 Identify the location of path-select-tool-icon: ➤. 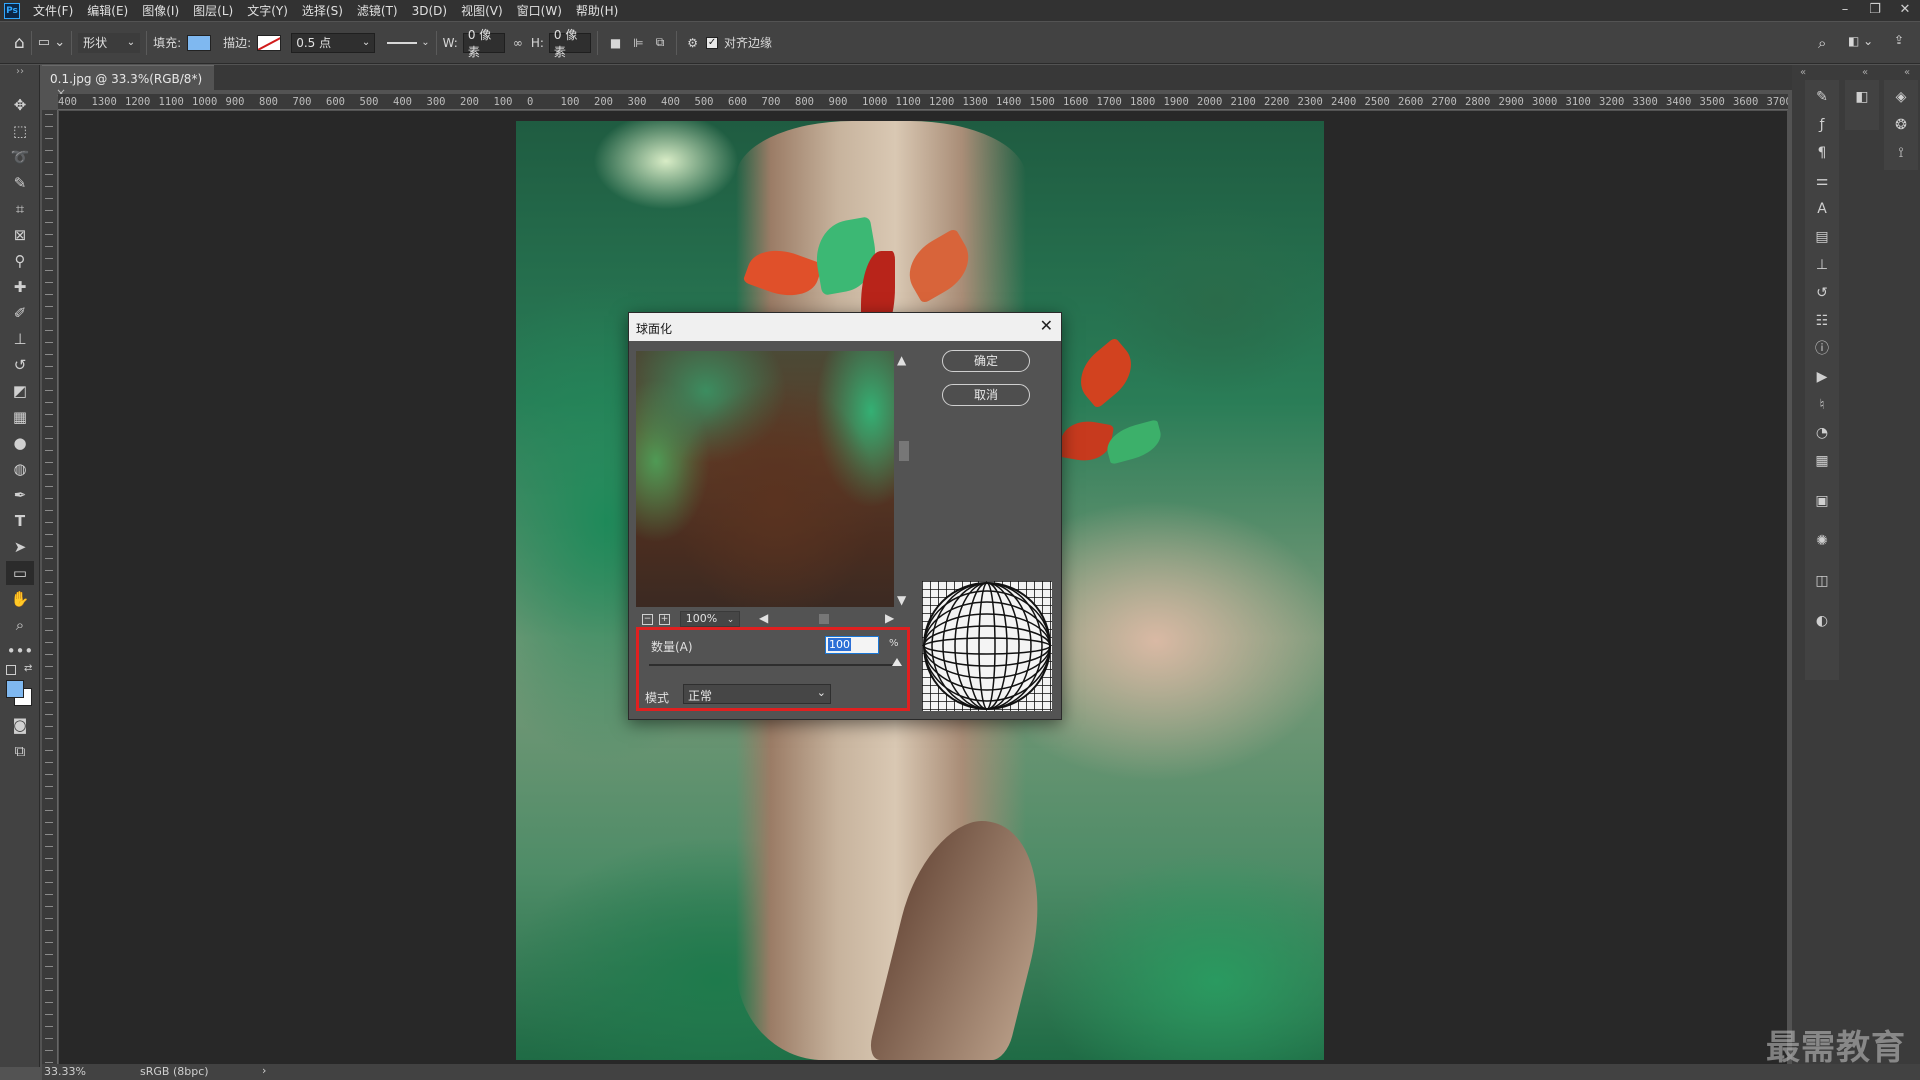
(20, 547).